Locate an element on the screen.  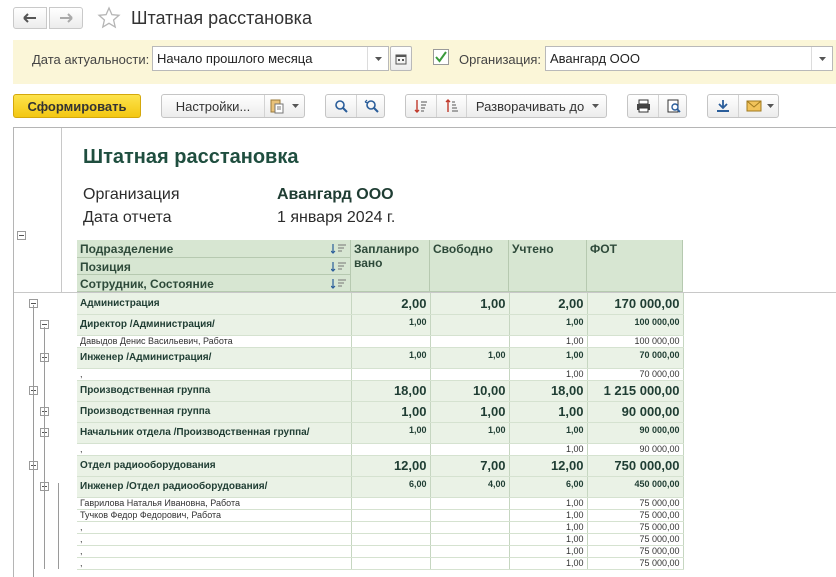
cell-free: 10,00 is located at coordinates (470, 391).